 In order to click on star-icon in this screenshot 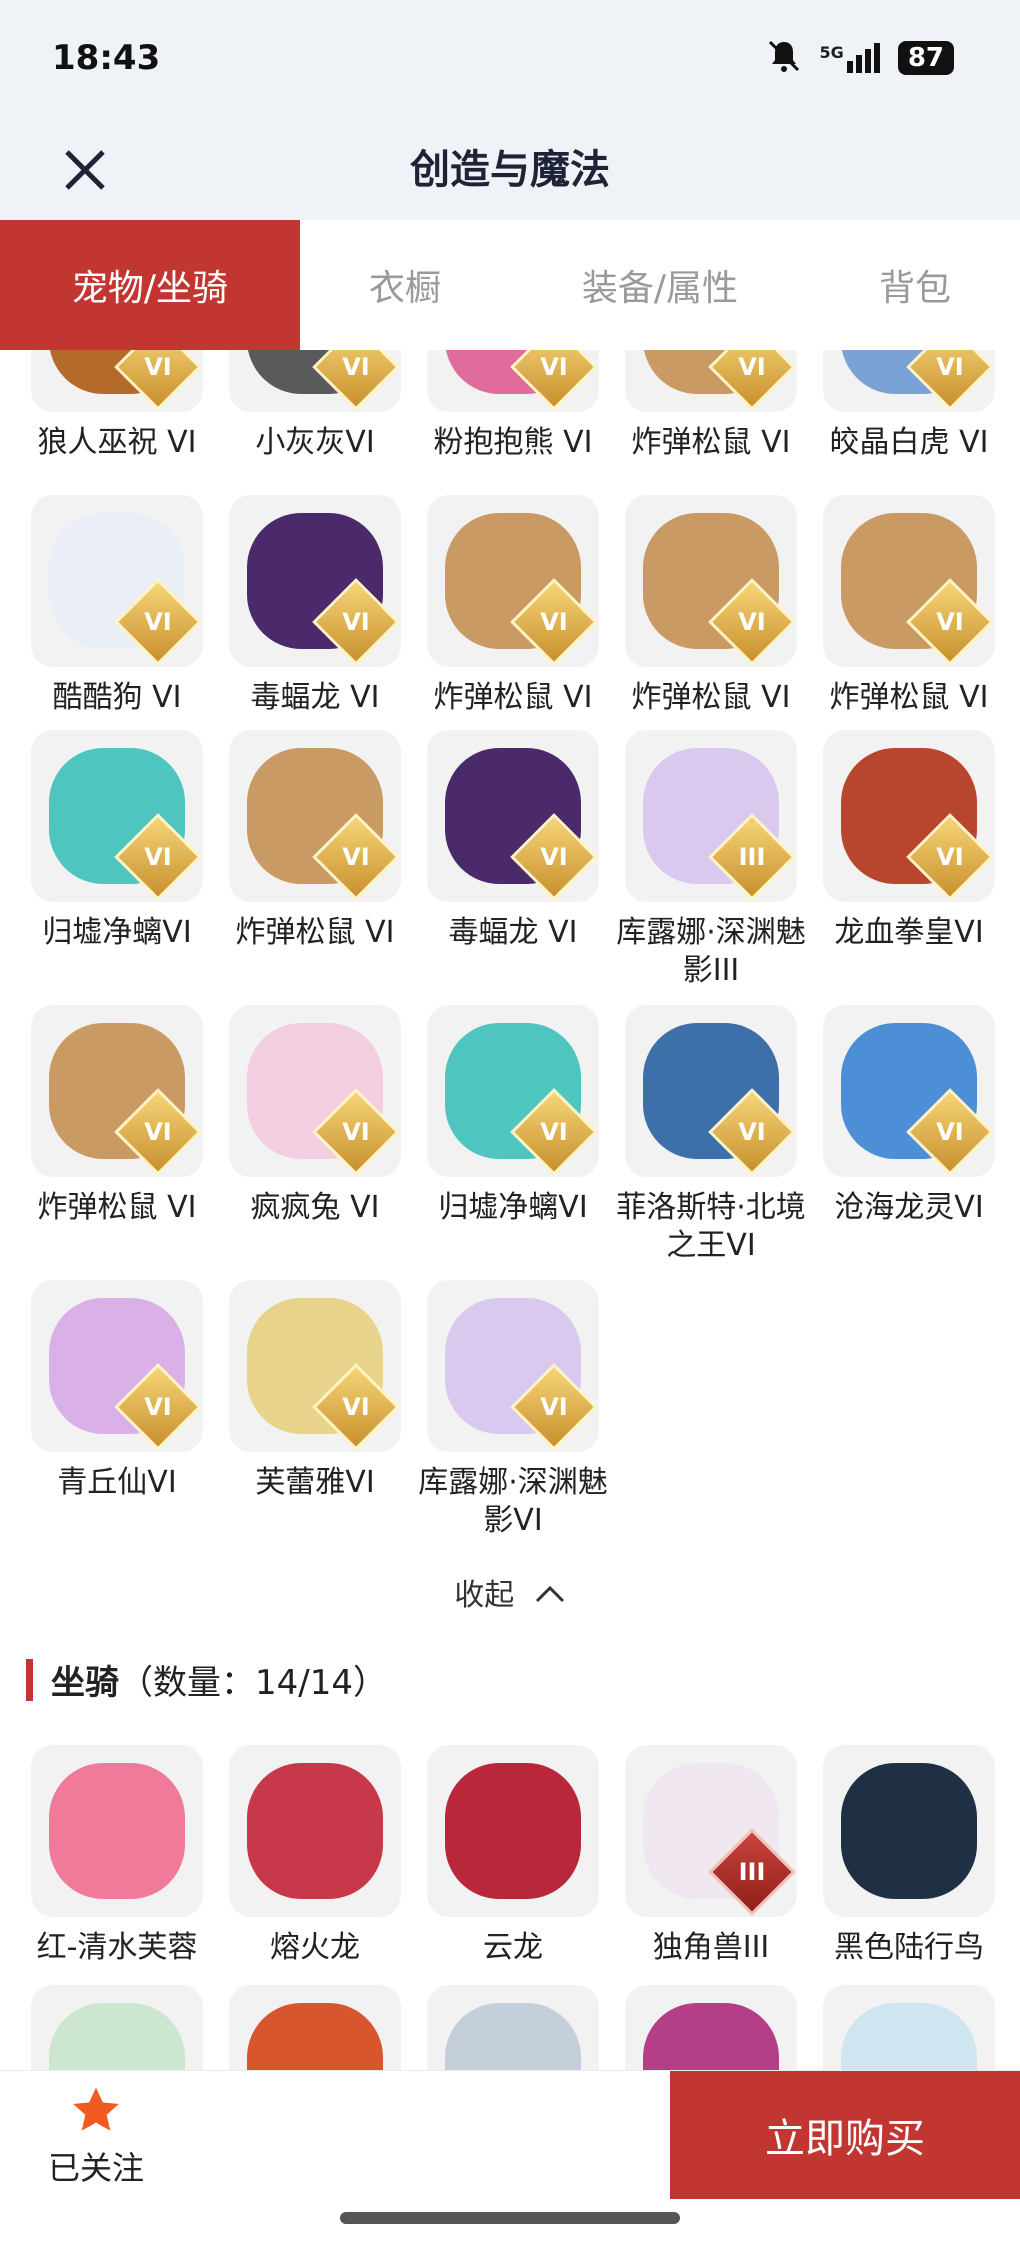, I will do `click(96, 2109)`.